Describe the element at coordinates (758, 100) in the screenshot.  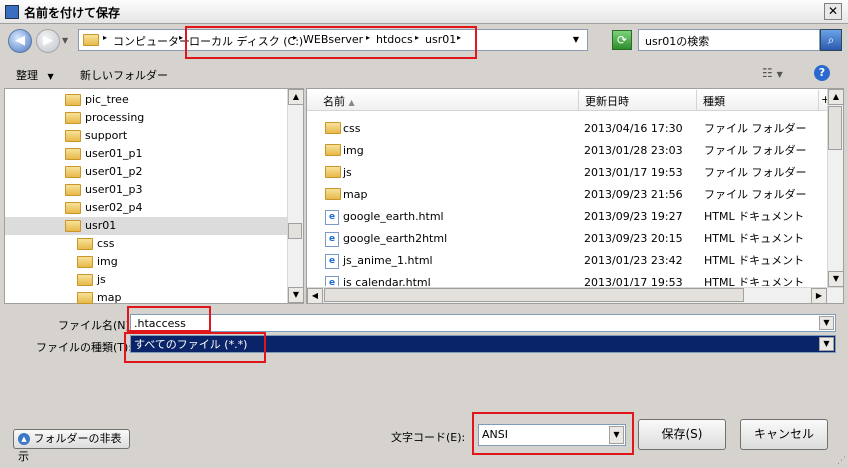
I see `column-header-type: 種類` at that location.